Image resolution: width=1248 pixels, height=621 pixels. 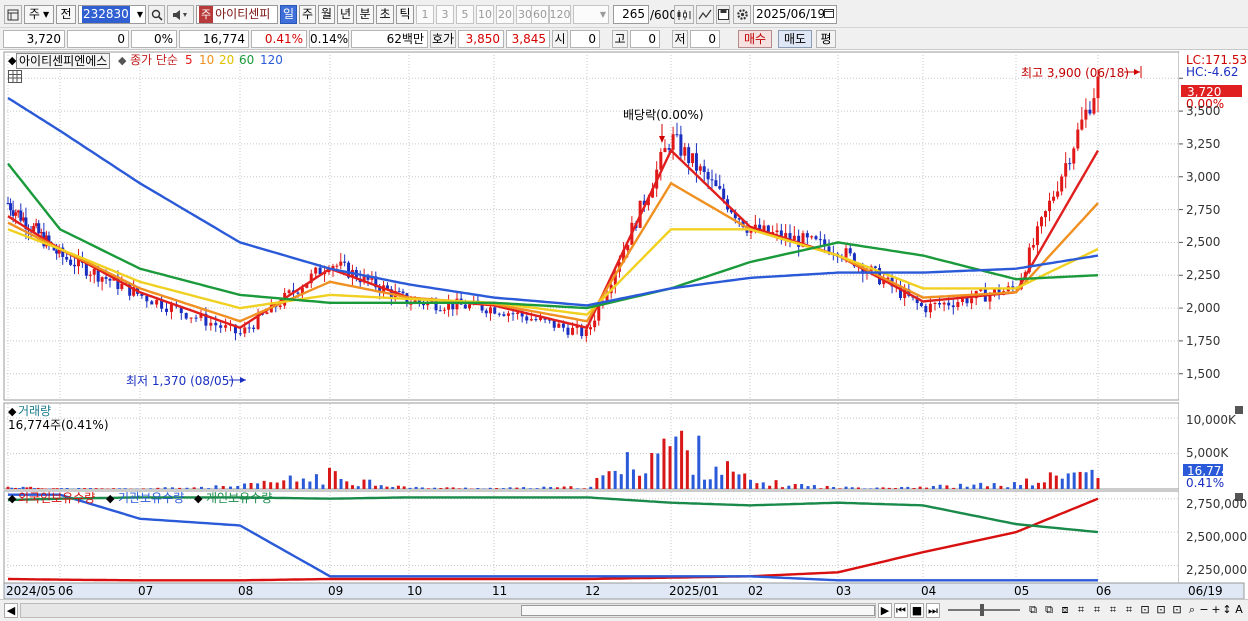 What do you see at coordinates (1203, 275) in the screenshot?
I see `price-axis-tick: 2,250` at bounding box center [1203, 275].